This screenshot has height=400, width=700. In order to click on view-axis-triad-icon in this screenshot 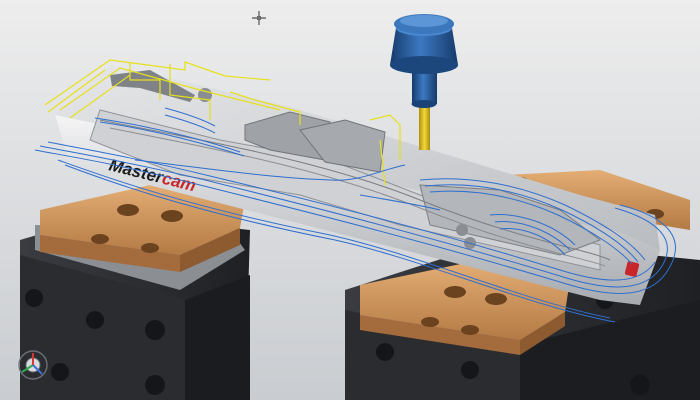, I will do `click(33, 365)`.